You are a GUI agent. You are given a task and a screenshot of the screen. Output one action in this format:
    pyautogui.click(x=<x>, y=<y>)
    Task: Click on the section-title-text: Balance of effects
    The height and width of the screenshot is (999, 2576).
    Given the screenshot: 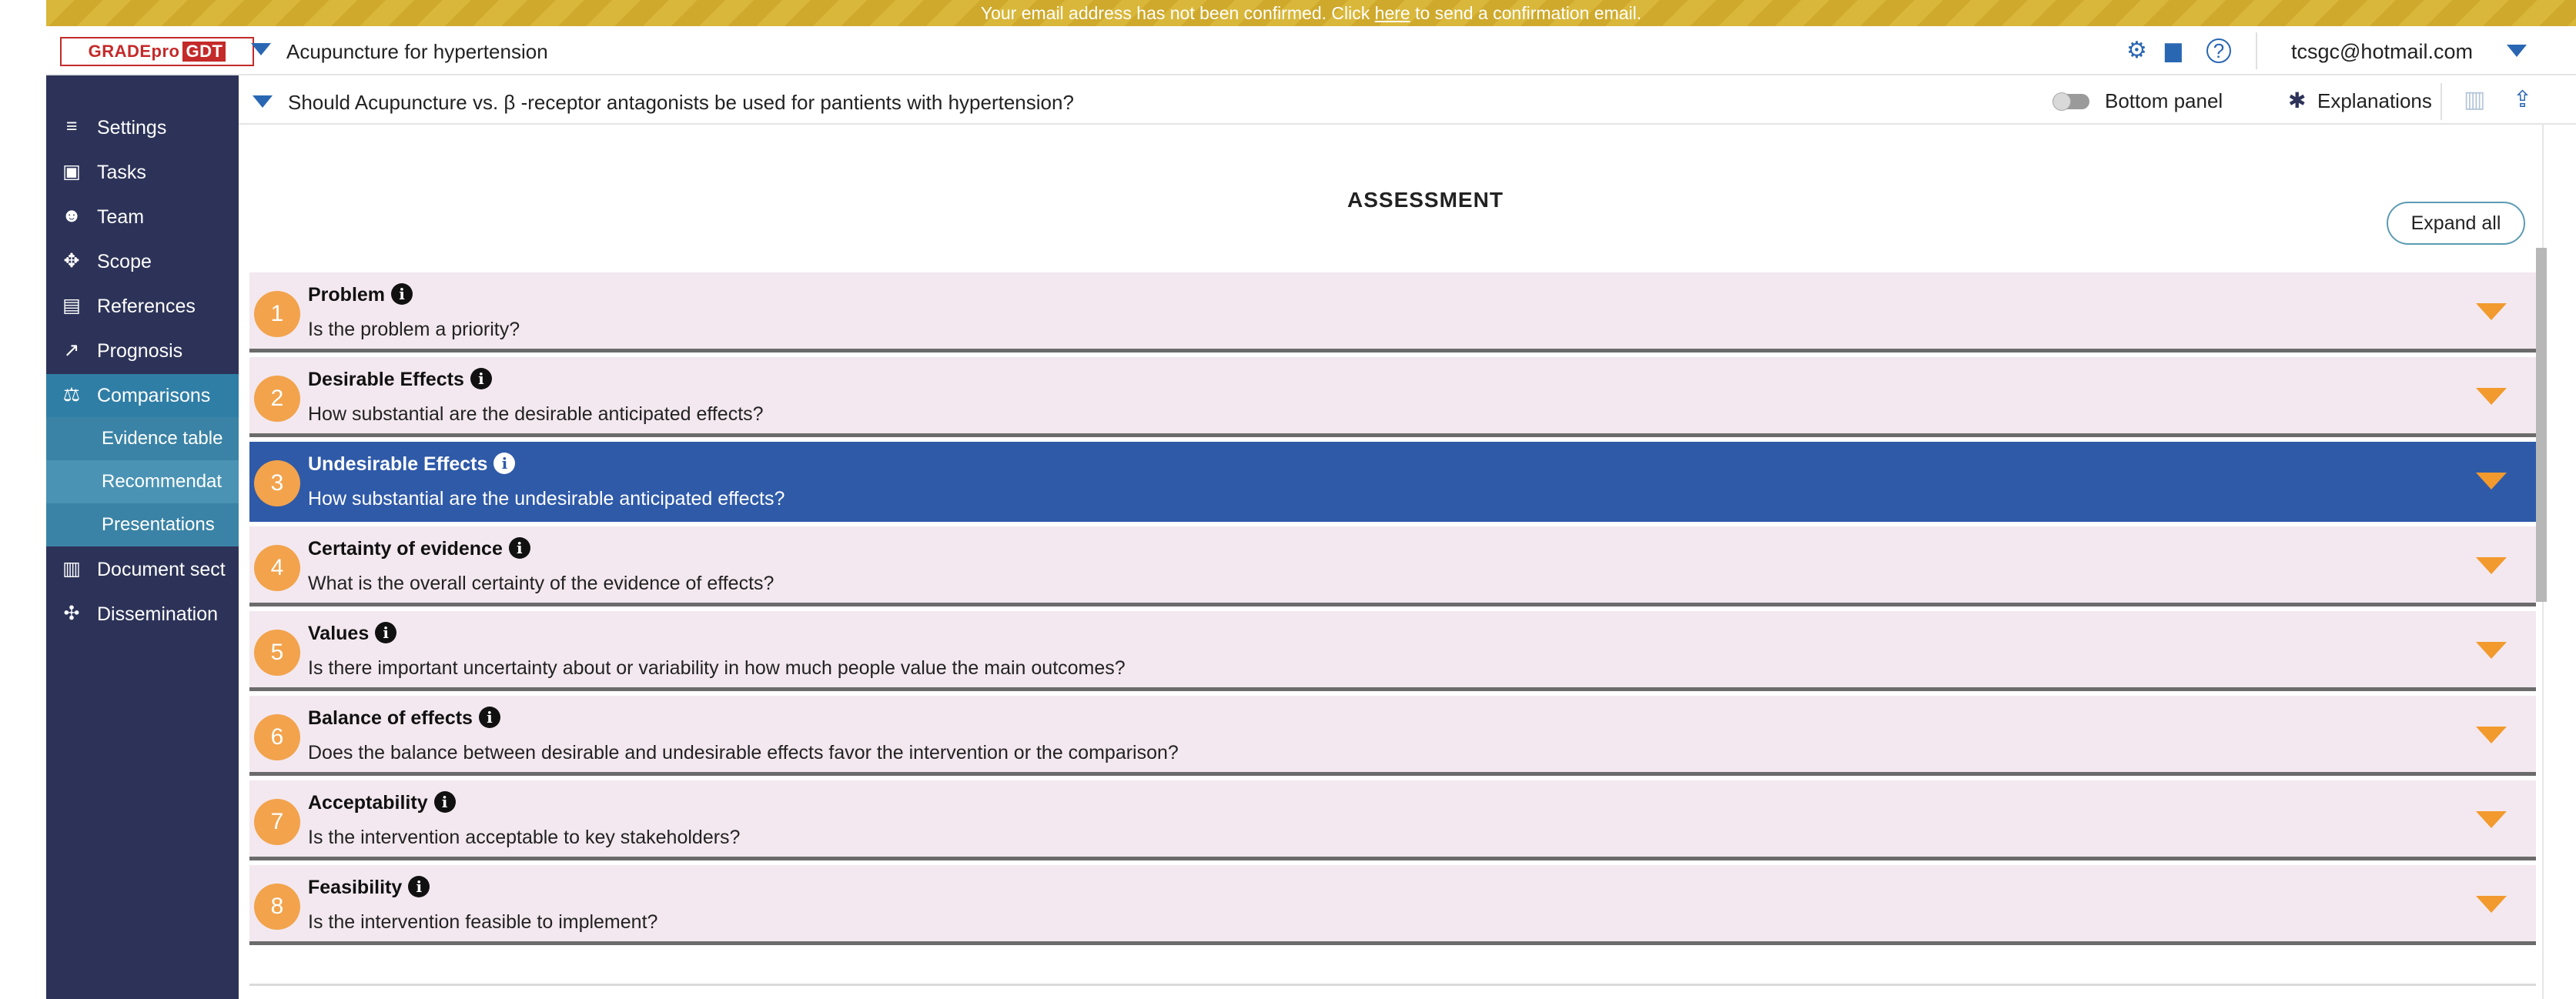 What is the action you would take?
    pyautogui.click(x=391, y=718)
    